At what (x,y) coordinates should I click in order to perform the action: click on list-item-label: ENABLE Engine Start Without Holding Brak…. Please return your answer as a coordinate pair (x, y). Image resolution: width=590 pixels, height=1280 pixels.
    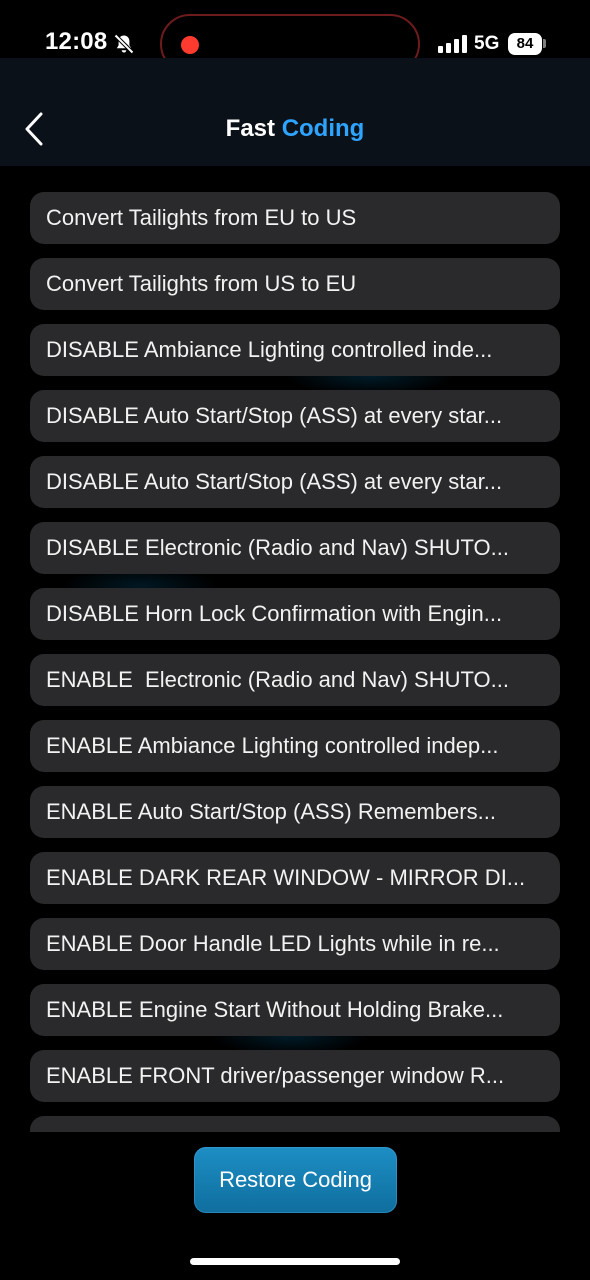
    Looking at the image, I should click on (275, 1009).